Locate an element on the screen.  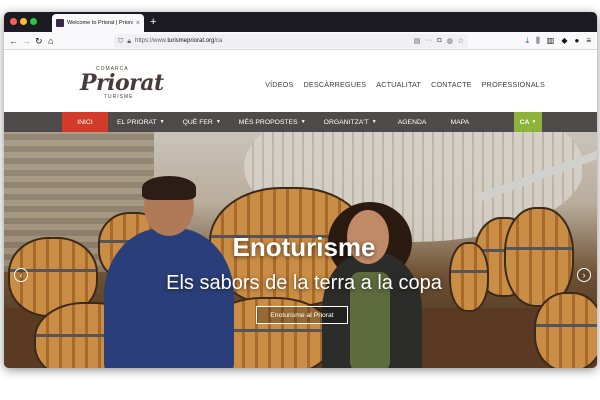
library-icon: ⫼ is located at coordinates (538, 41).